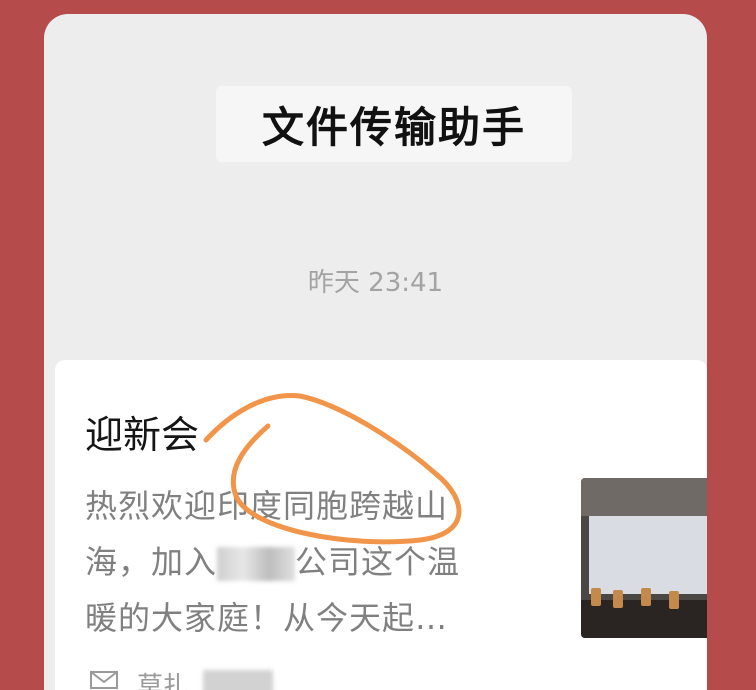  I want to click on card-description-line: 海，加入 公司这个温, so click(307, 562).